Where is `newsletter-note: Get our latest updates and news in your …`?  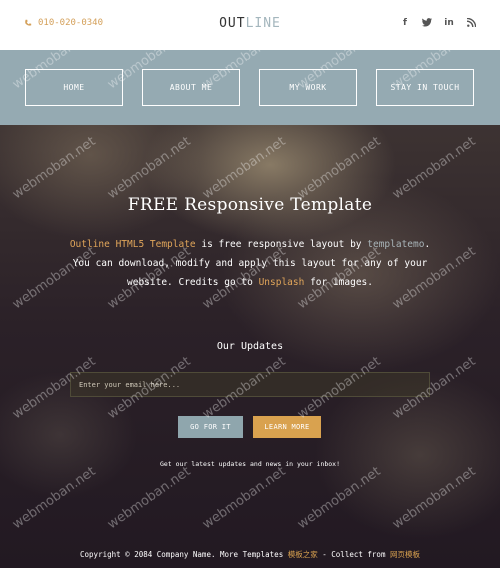
newsletter-note: Get our latest updates and news in your … is located at coordinates (249, 464).